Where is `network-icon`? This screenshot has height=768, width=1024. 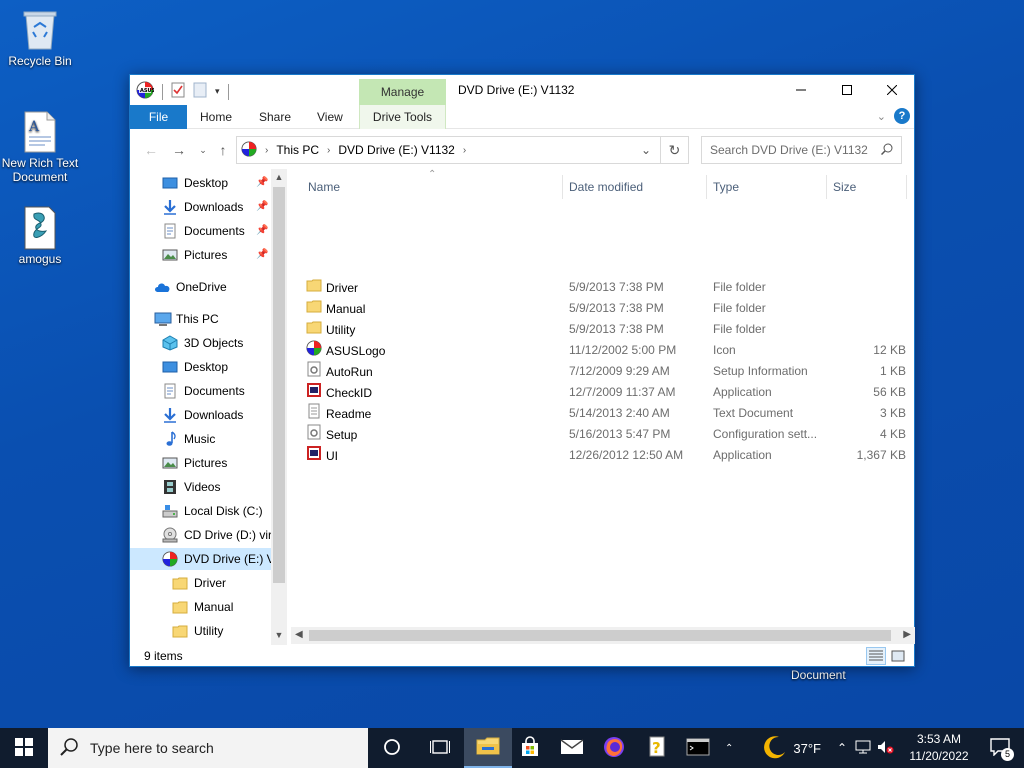 network-icon is located at coordinates (863, 748).